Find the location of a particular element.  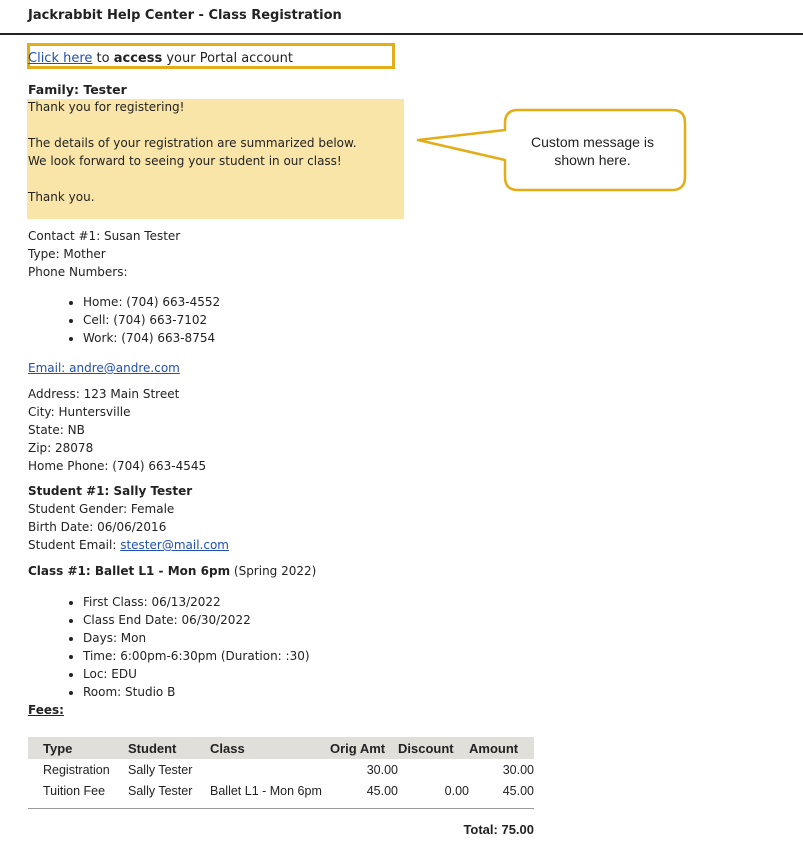

fees-col-student: Student is located at coordinates (169, 748).